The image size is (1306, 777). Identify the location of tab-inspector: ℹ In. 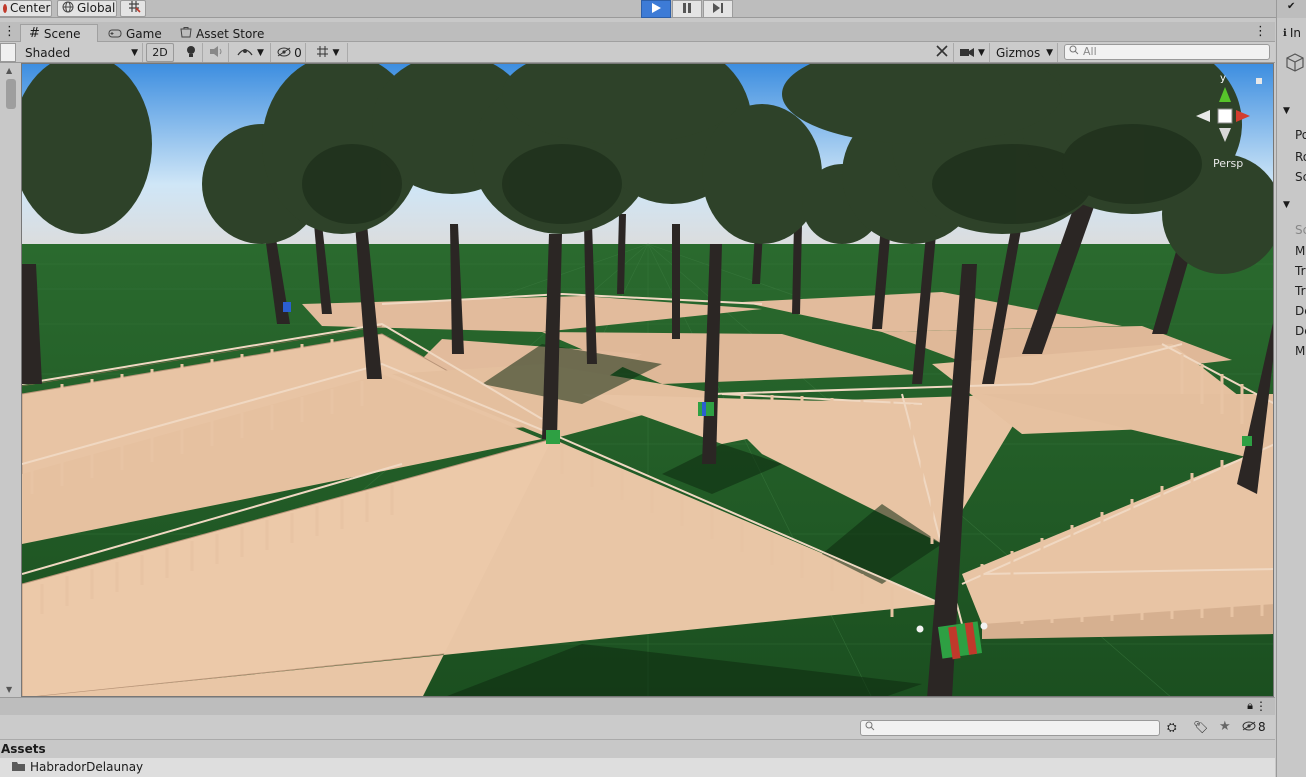
(1291, 33).